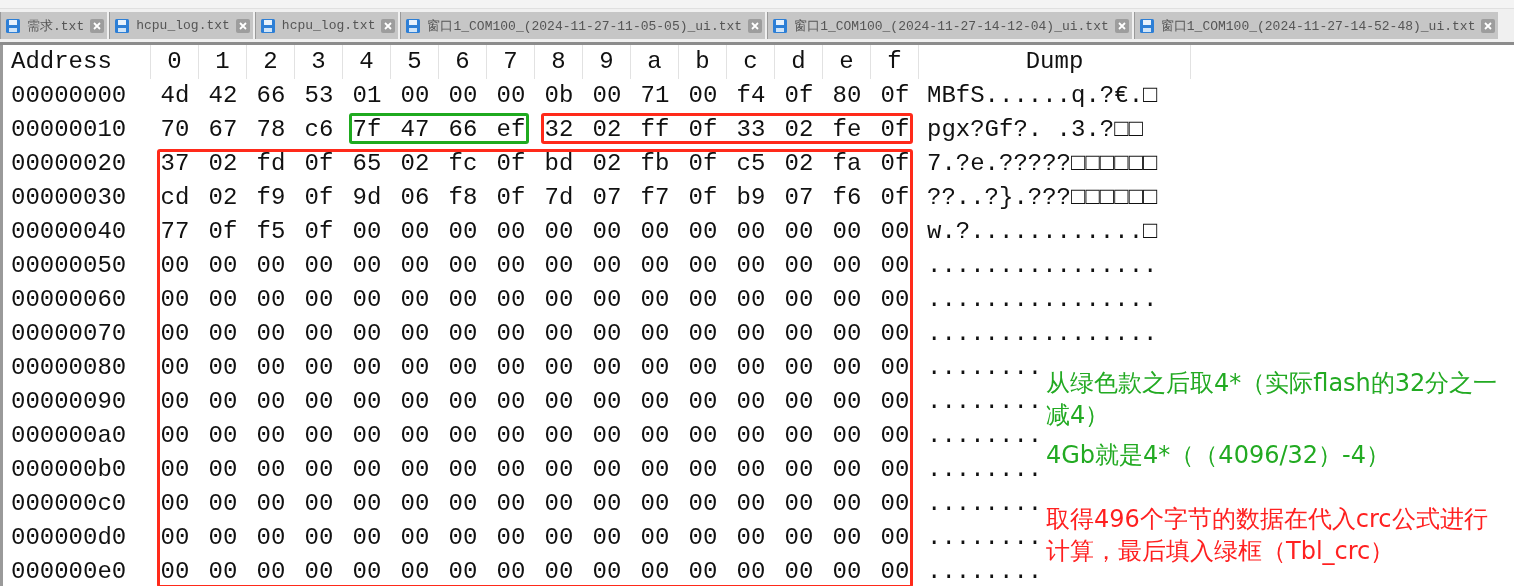 Image resolution: width=1514 pixels, height=586 pixels. I want to click on tab-label: 需求.txt, so click(56, 26).